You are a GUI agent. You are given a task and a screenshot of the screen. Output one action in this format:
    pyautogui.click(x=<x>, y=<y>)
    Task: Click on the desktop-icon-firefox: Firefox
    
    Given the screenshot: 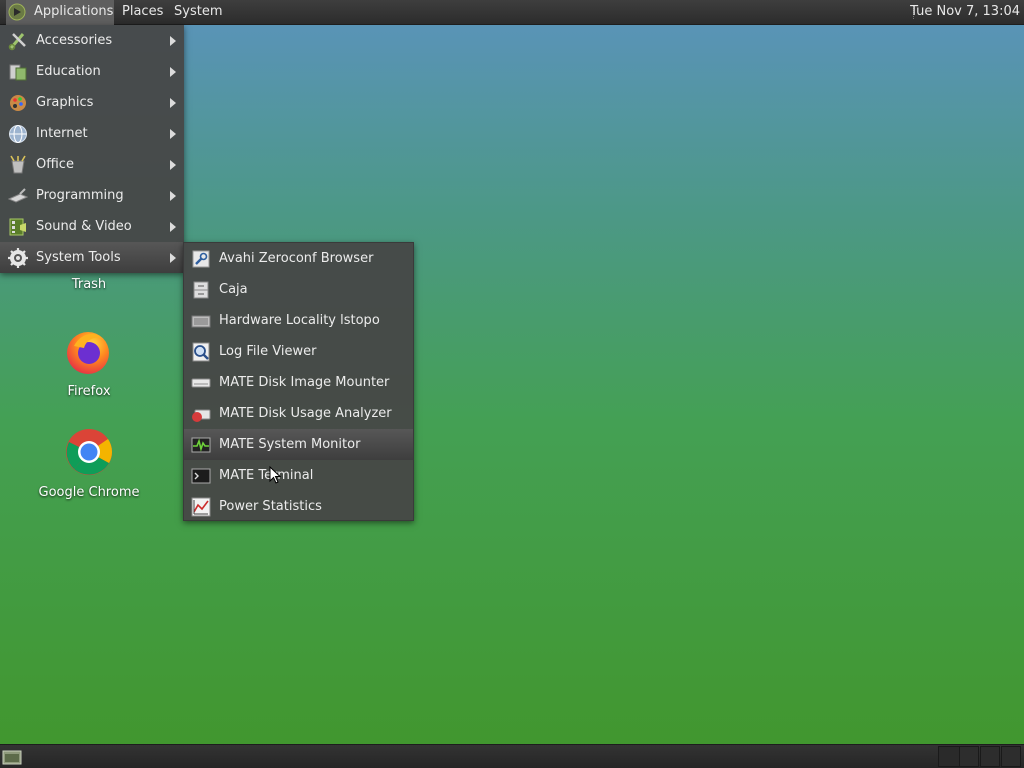 What is the action you would take?
    pyautogui.click(x=89, y=362)
    